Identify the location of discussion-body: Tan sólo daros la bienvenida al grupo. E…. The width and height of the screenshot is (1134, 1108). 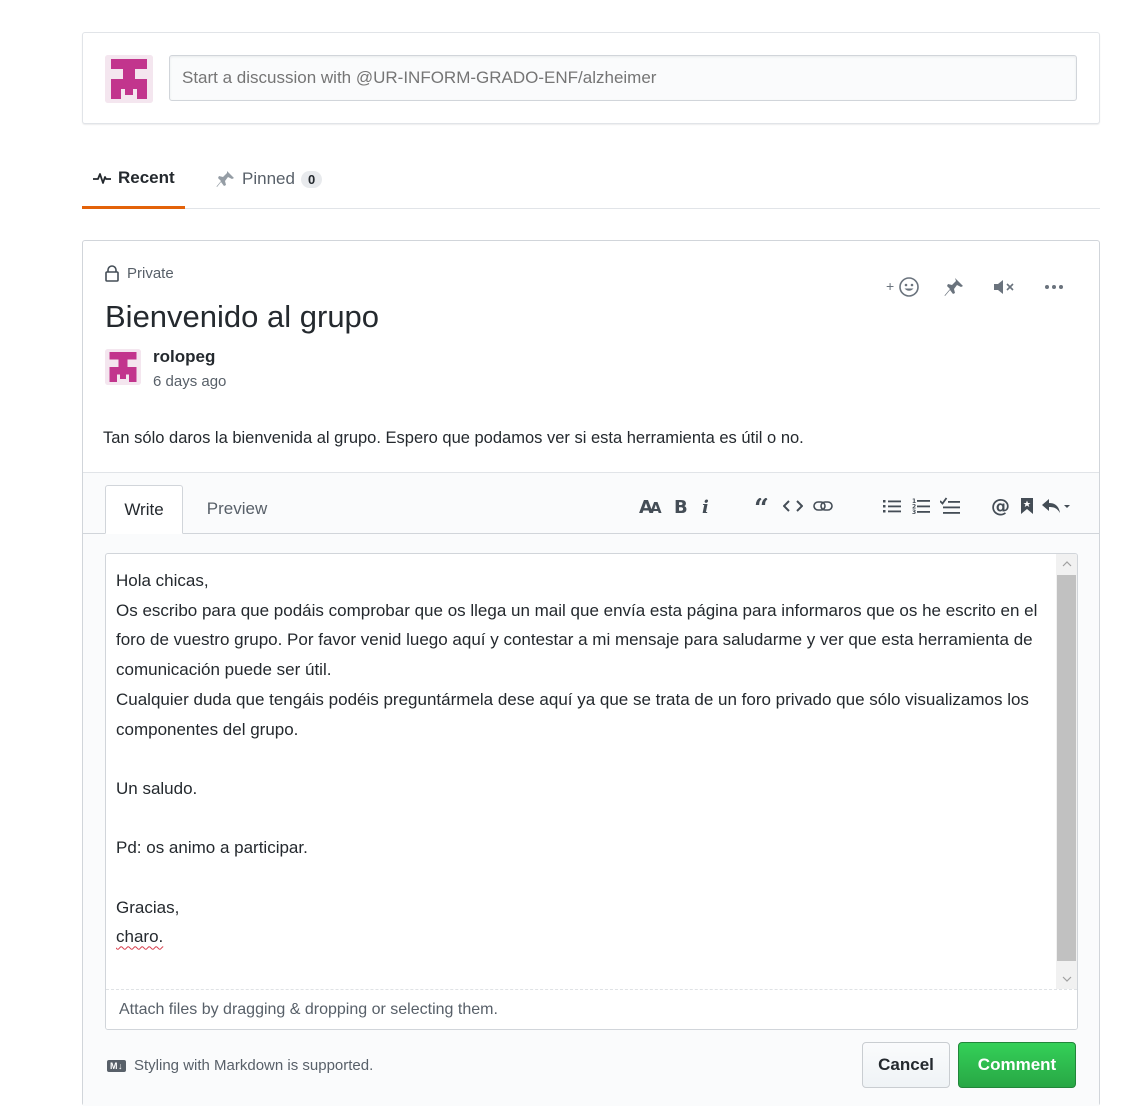
(453, 438).